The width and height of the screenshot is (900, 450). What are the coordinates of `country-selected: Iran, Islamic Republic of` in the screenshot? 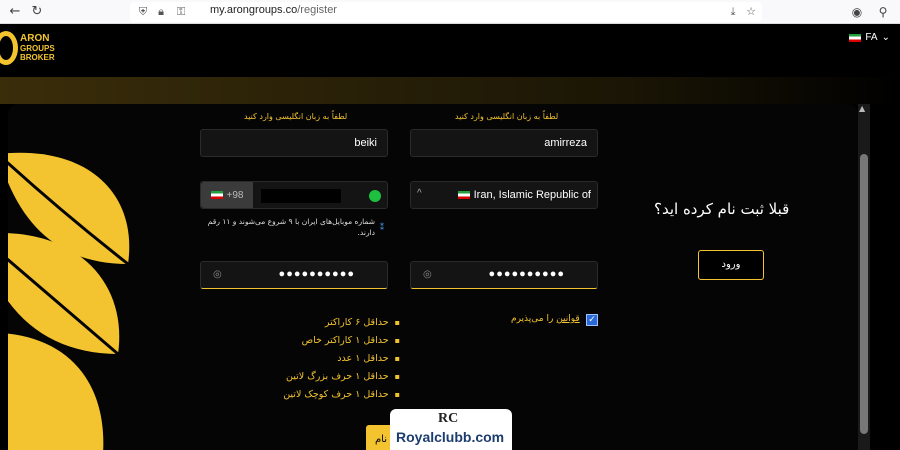 It's located at (524, 195).